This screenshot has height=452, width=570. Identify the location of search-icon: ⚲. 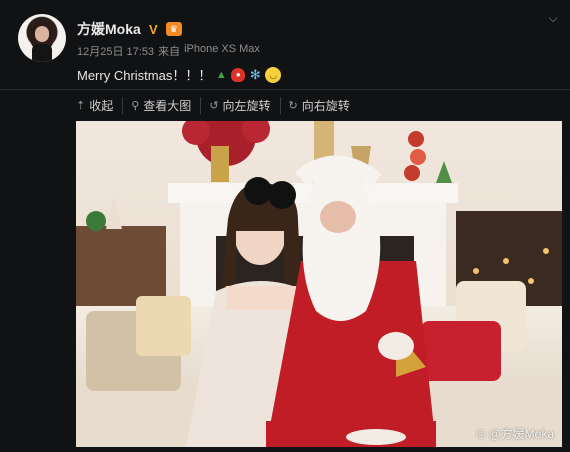
(135, 105).